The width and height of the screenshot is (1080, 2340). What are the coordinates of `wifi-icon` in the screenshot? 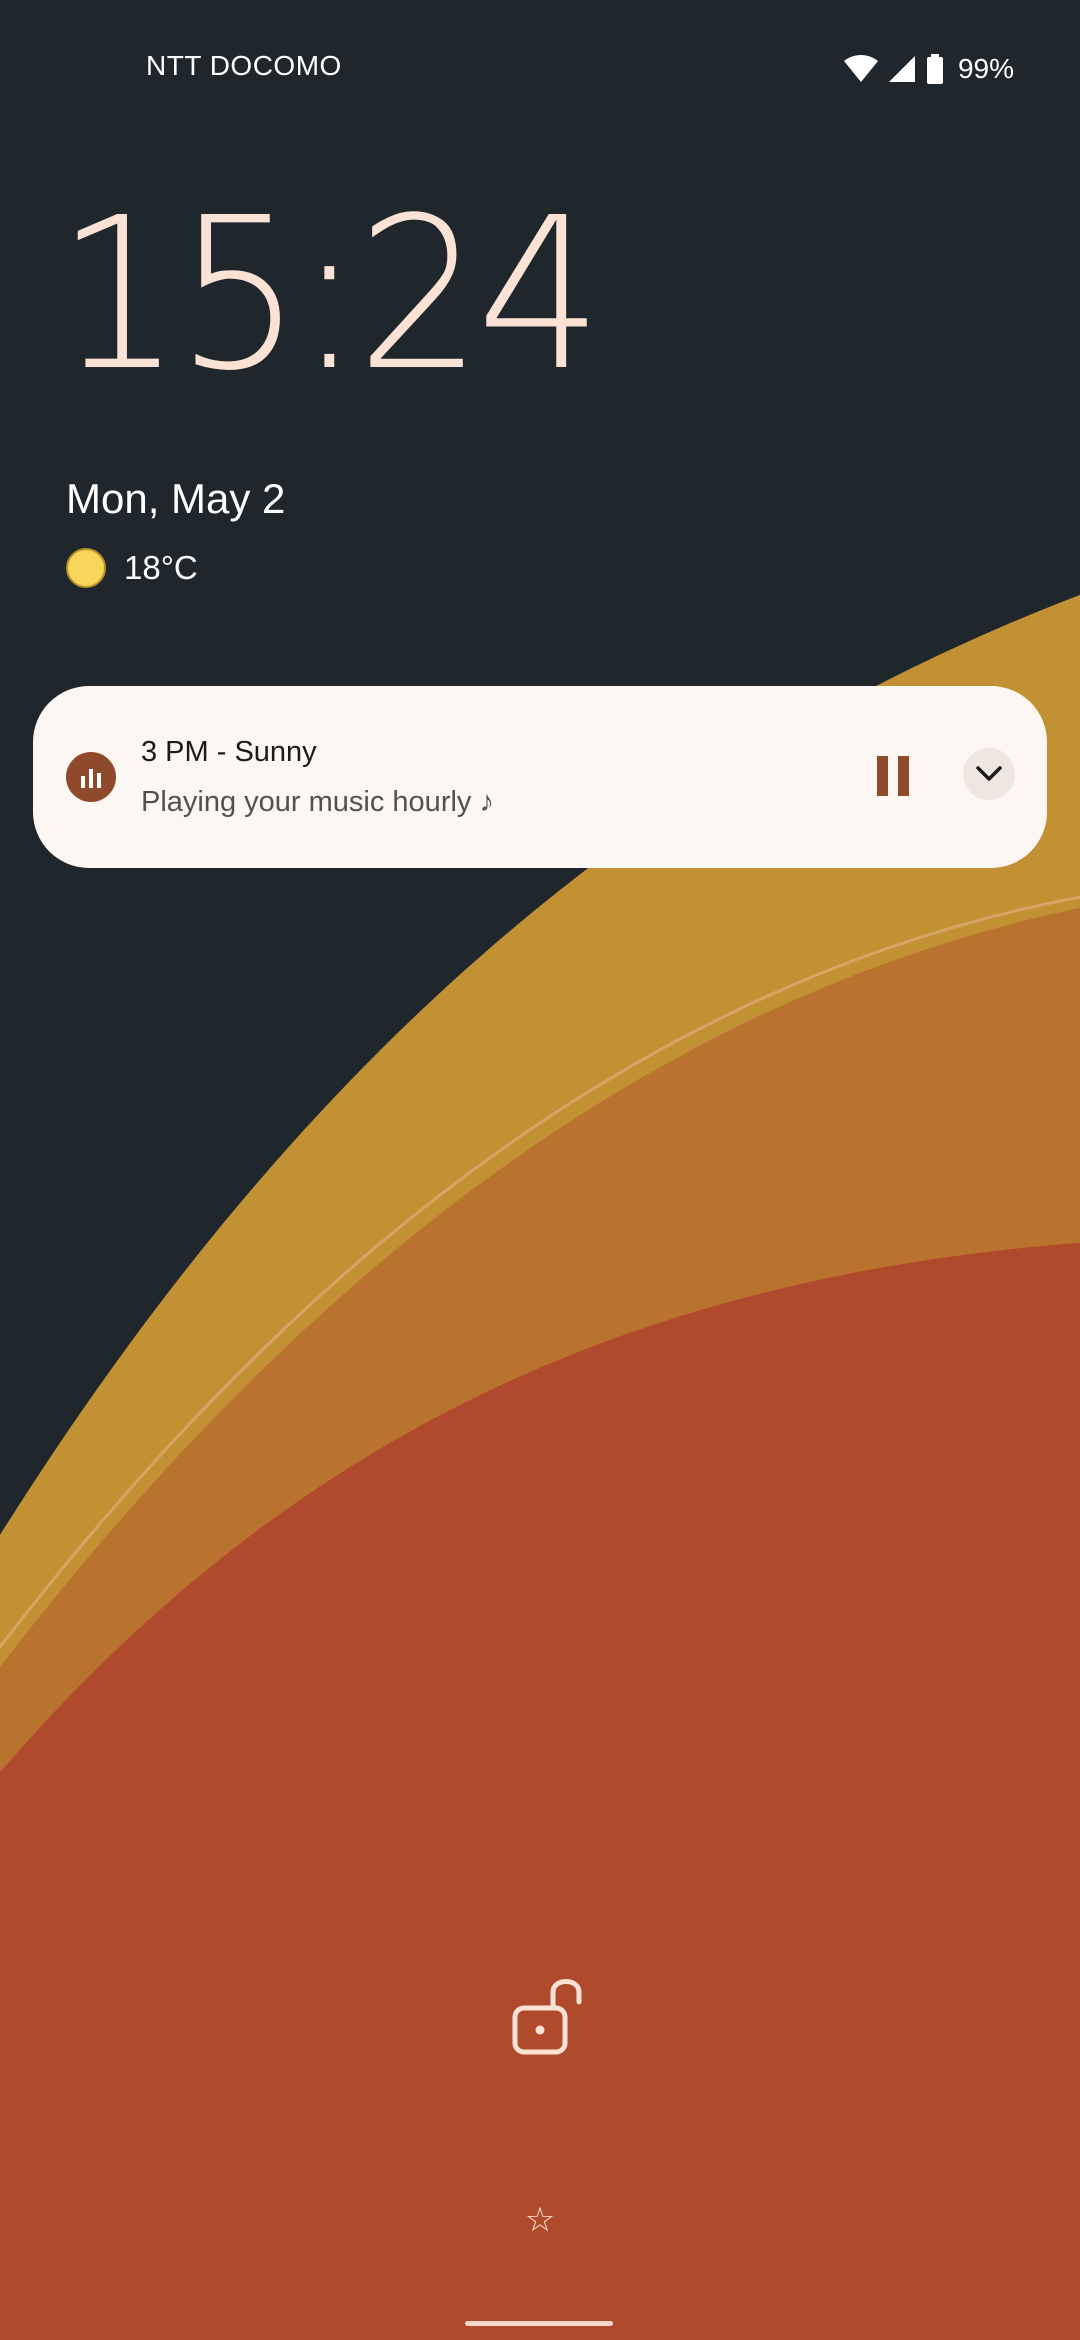 It's located at (860, 68).